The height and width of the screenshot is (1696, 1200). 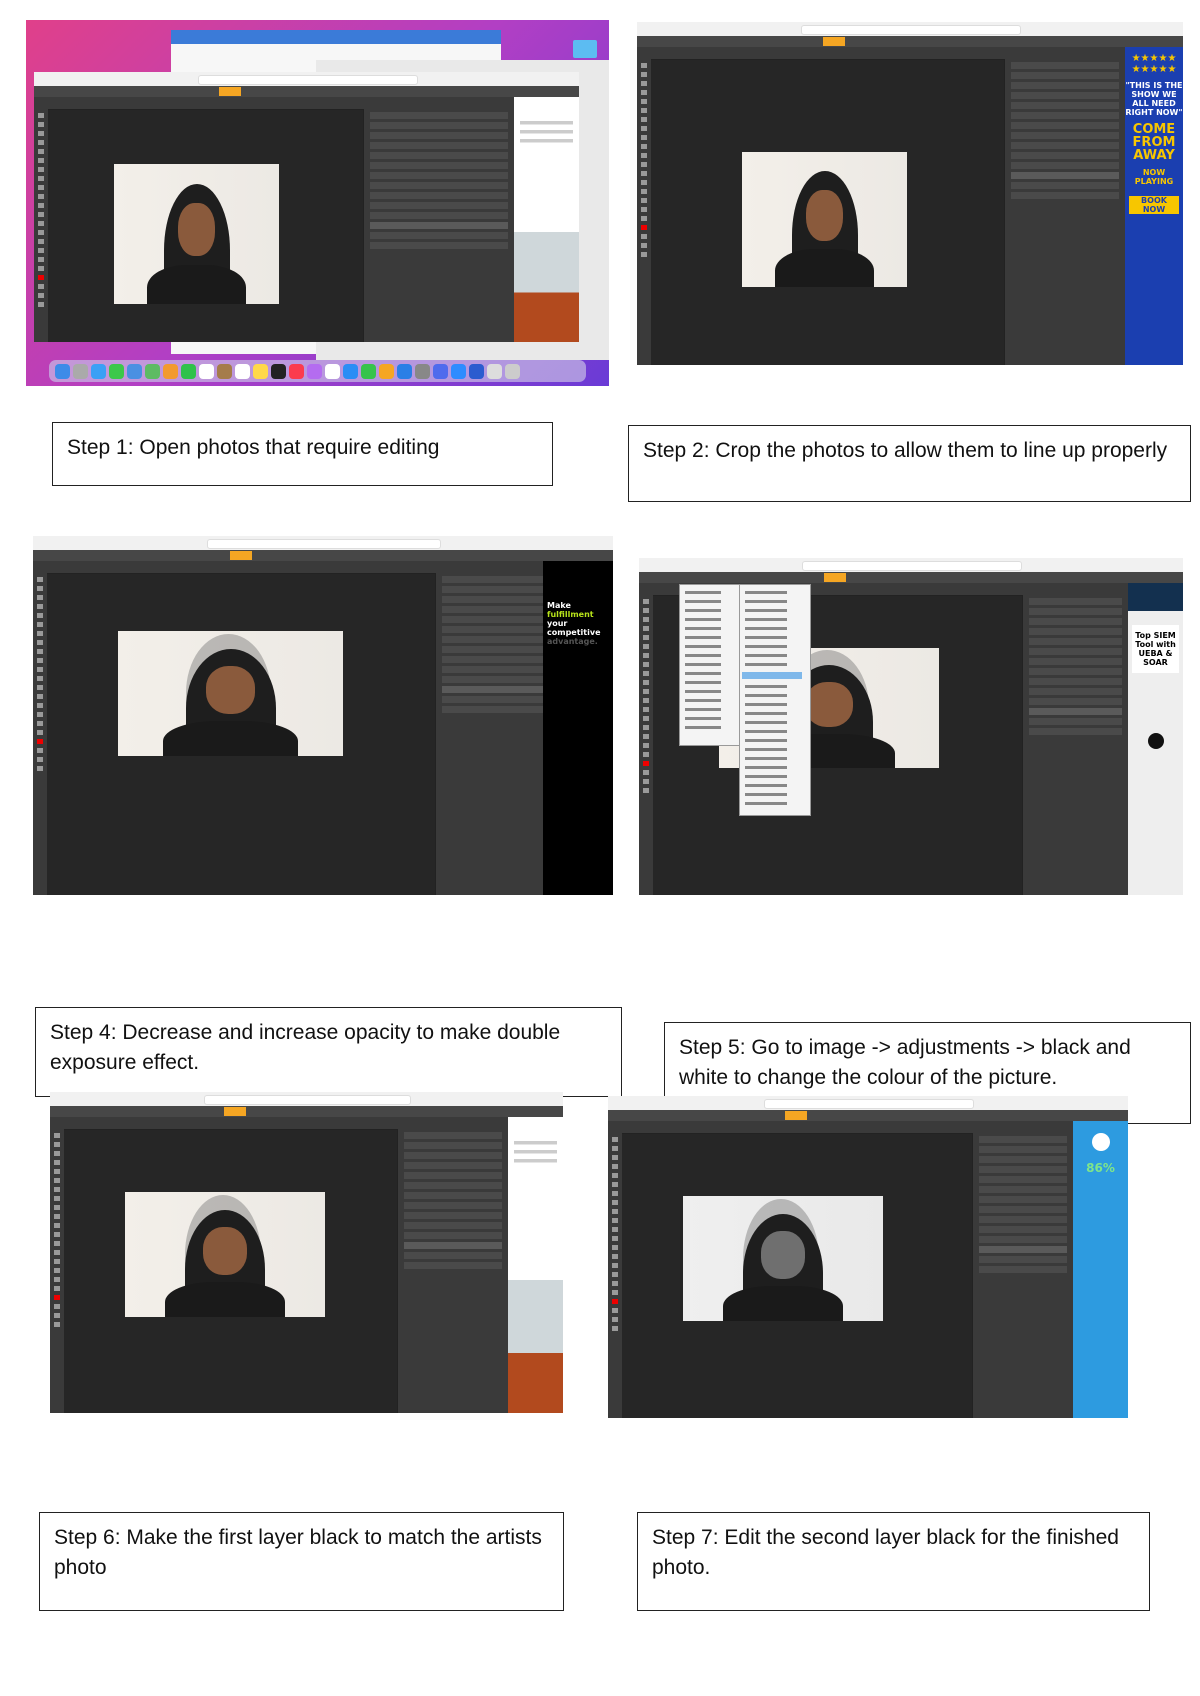 I want to click on layers-history-panel, so click(x=493, y=734).